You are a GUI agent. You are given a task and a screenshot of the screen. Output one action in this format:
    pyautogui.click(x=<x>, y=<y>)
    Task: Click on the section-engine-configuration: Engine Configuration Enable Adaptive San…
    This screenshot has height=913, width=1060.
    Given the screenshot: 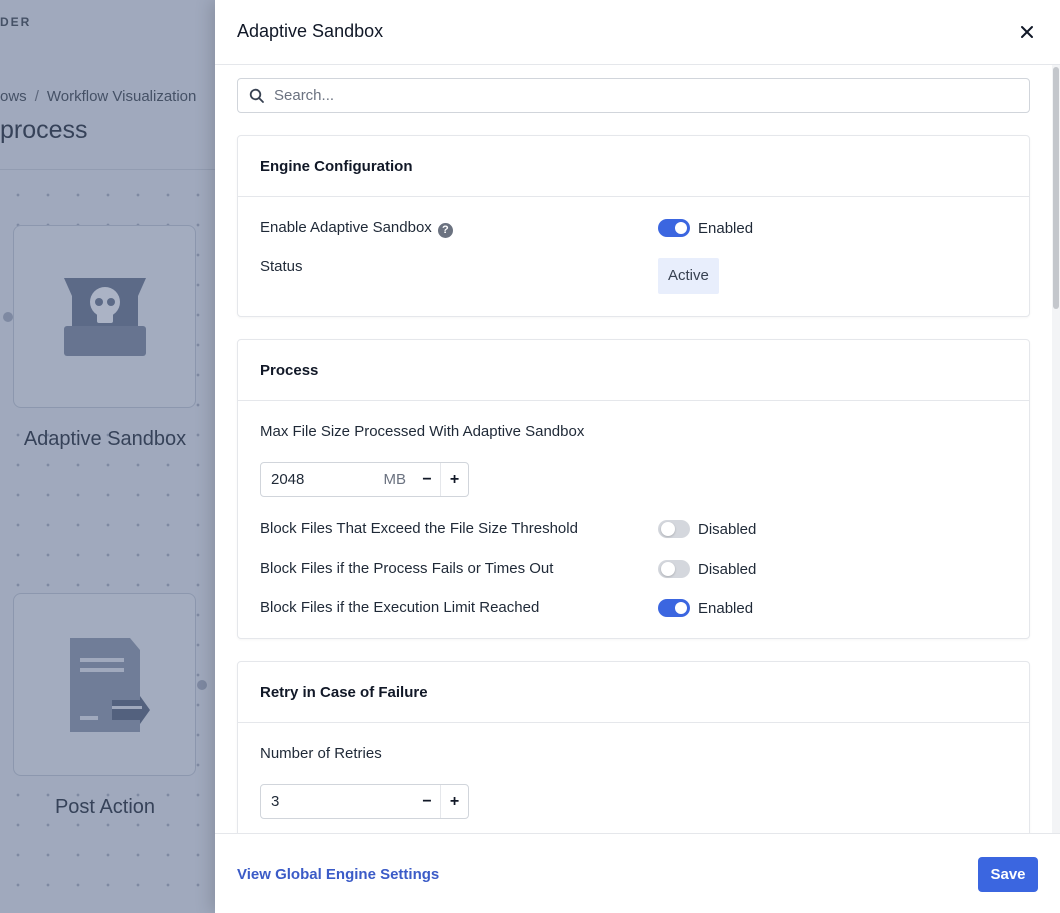 What is the action you would take?
    pyautogui.click(x=633, y=226)
    